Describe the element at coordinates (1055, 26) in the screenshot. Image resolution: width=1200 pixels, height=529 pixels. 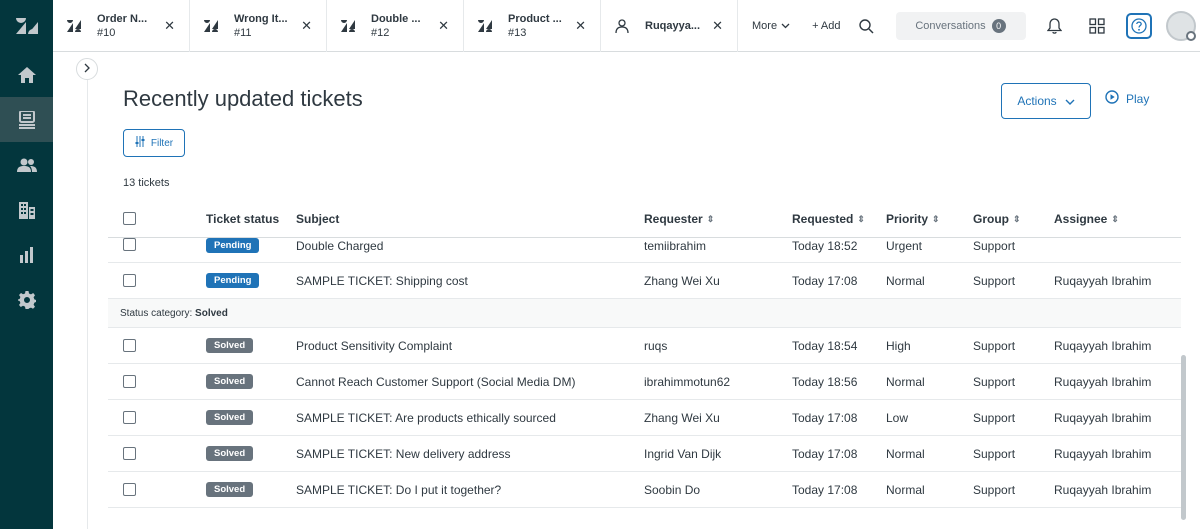
I see `bell-icon` at that location.